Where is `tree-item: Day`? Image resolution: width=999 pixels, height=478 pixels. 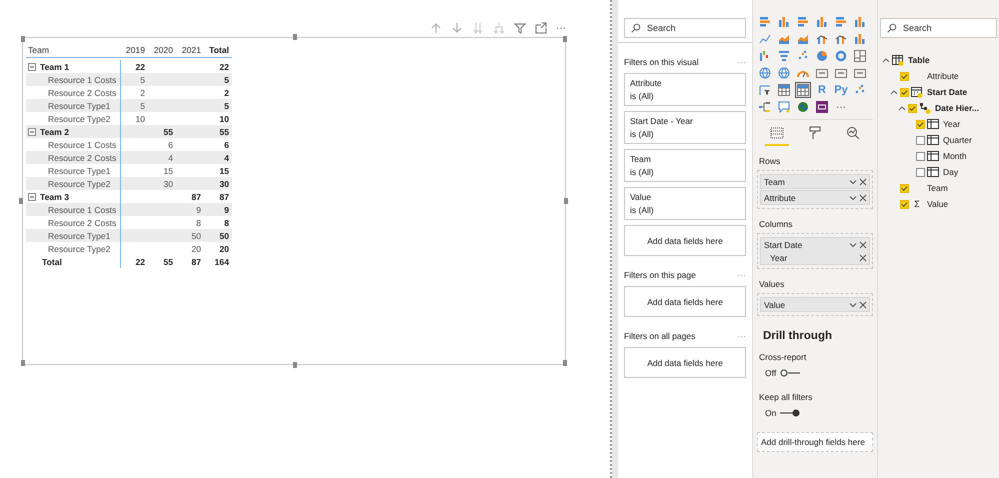
tree-item: Day is located at coordinates (938, 172).